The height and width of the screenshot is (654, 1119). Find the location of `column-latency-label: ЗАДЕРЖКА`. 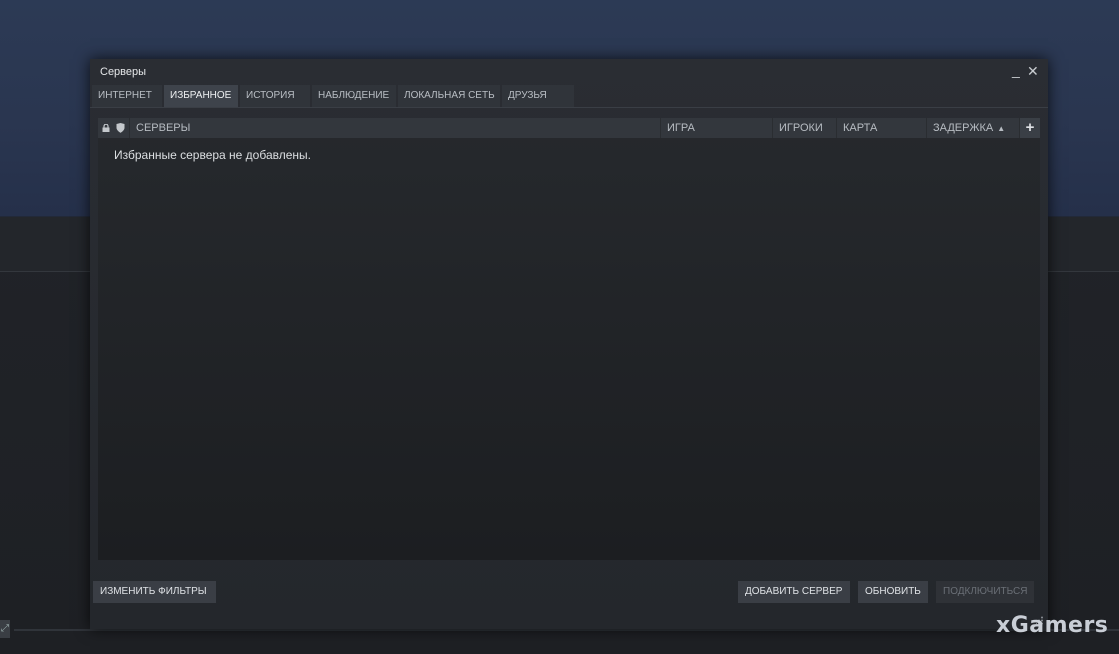

column-latency-label: ЗАДЕРЖКА is located at coordinates (963, 128).